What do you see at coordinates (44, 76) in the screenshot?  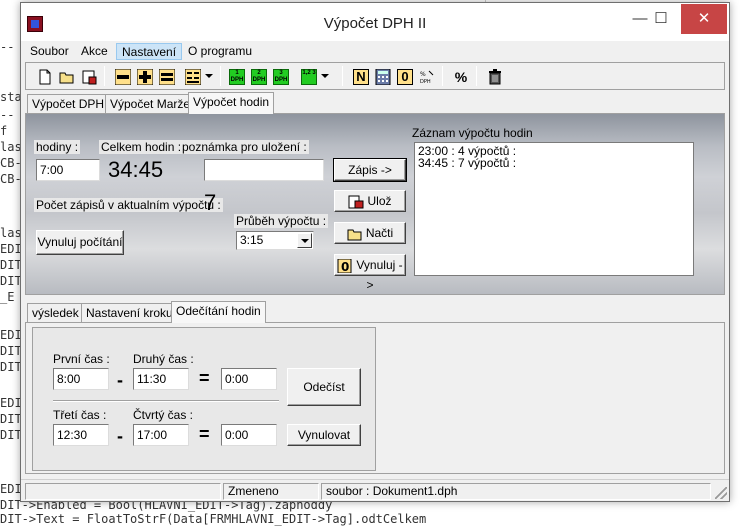 I see `new-document-icon` at bounding box center [44, 76].